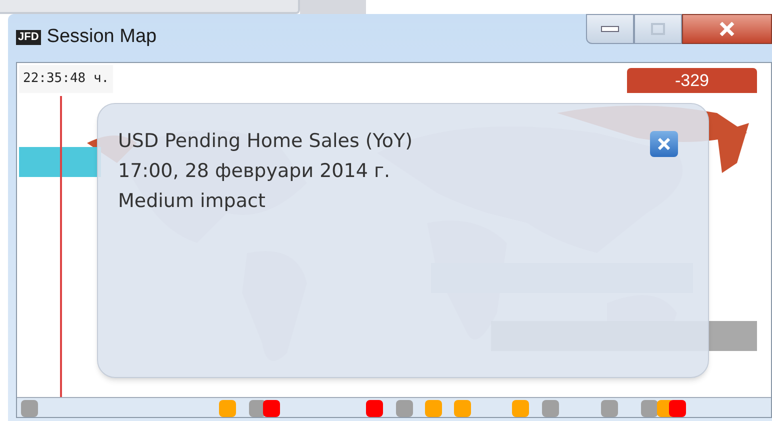 This screenshot has width=772, height=421. I want to click on minimize-icon, so click(610, 29).